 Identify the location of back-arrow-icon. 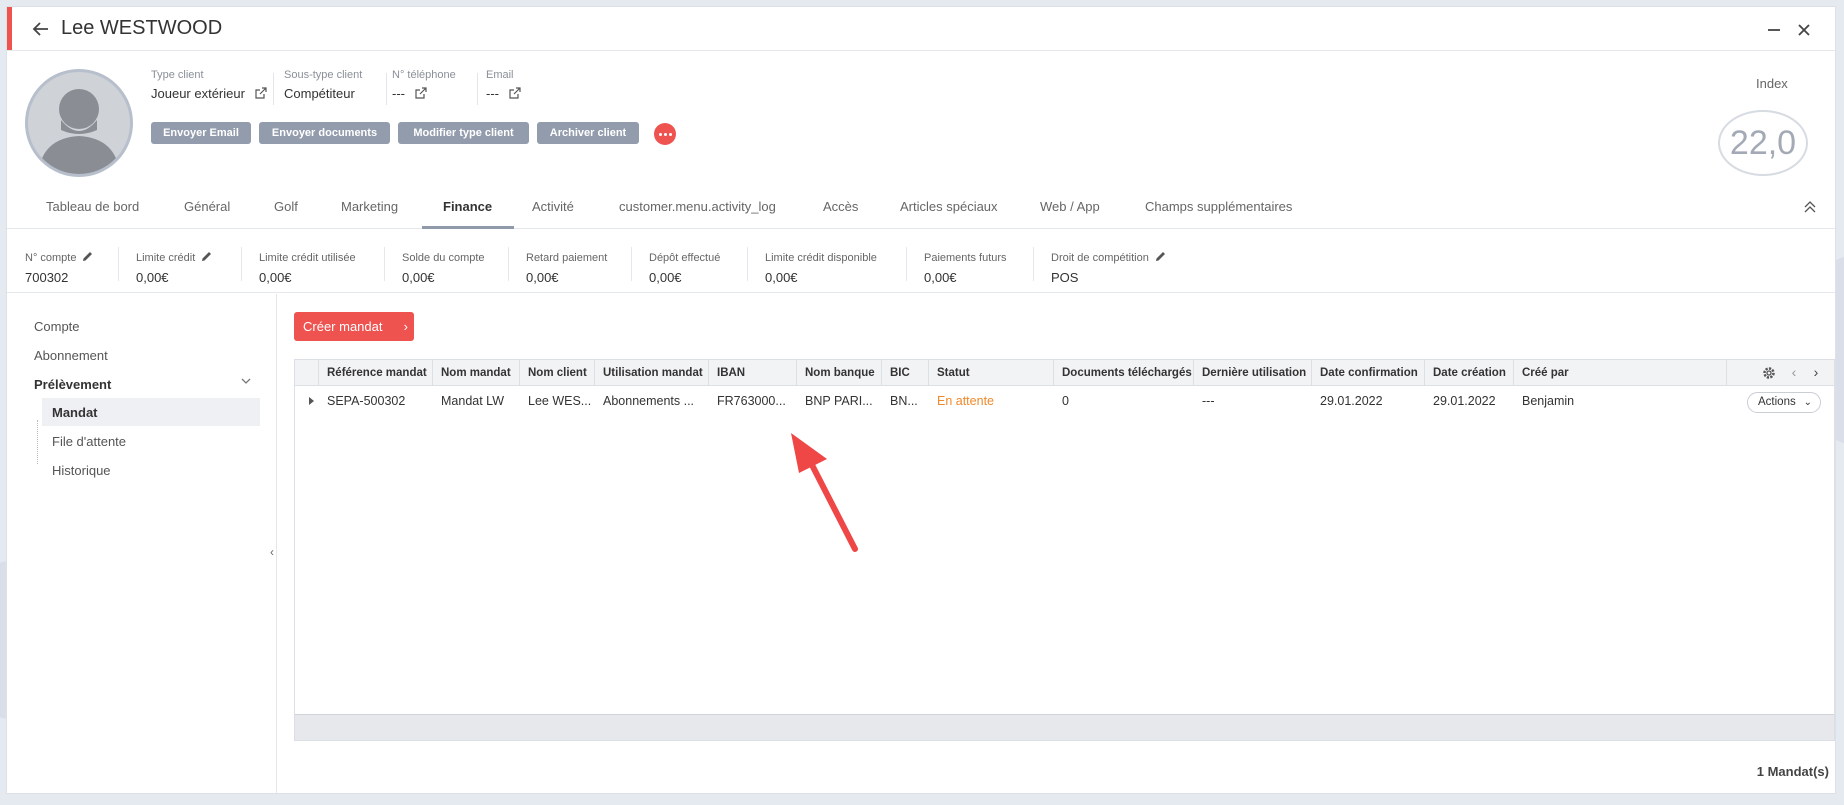
(41, 29).